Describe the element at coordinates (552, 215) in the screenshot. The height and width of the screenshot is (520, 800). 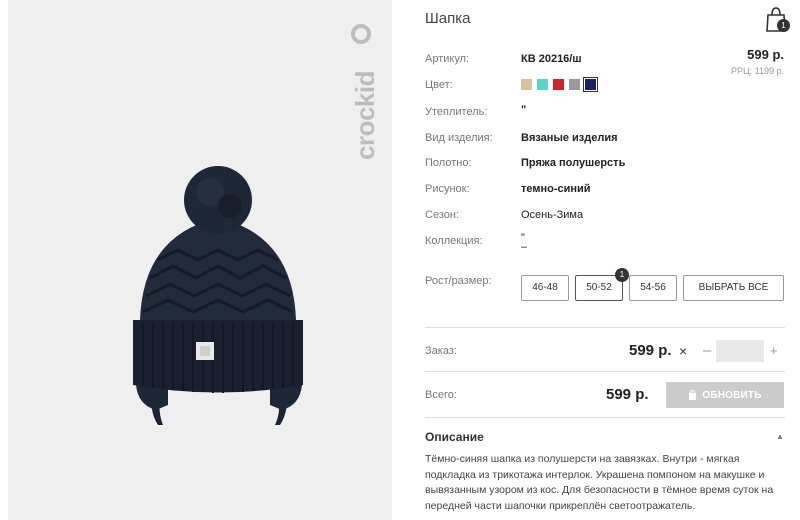
I see `season-value: Осень-Зима` at that location.